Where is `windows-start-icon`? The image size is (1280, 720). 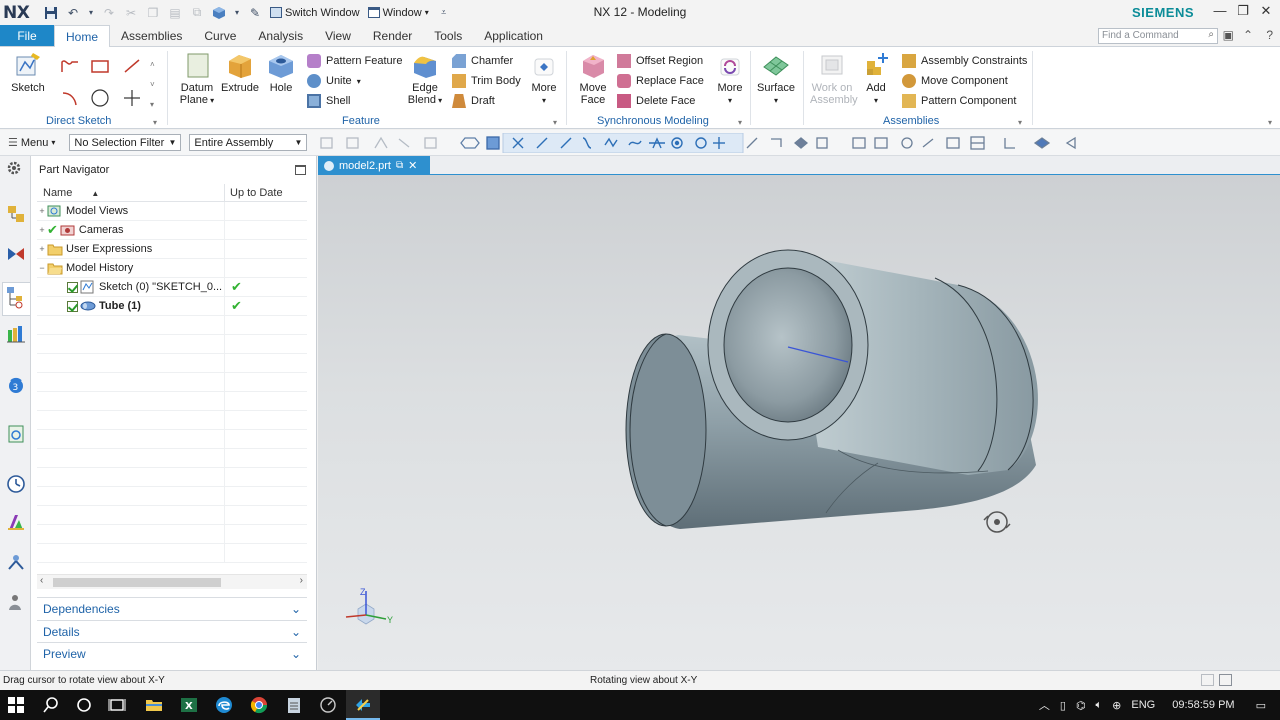
windows-start-icon is located at coordinates (16, 705).